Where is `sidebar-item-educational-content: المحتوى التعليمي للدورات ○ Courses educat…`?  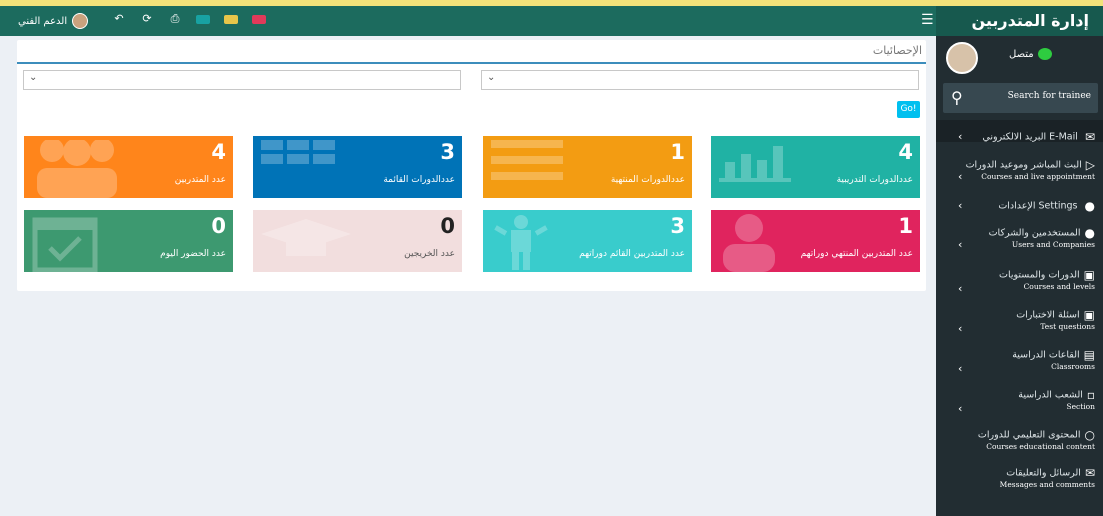 sidebar-item-educational-content: المحتوى التعليمي للدورات ○ Courses educat… is located at coordinates (1019, 444).